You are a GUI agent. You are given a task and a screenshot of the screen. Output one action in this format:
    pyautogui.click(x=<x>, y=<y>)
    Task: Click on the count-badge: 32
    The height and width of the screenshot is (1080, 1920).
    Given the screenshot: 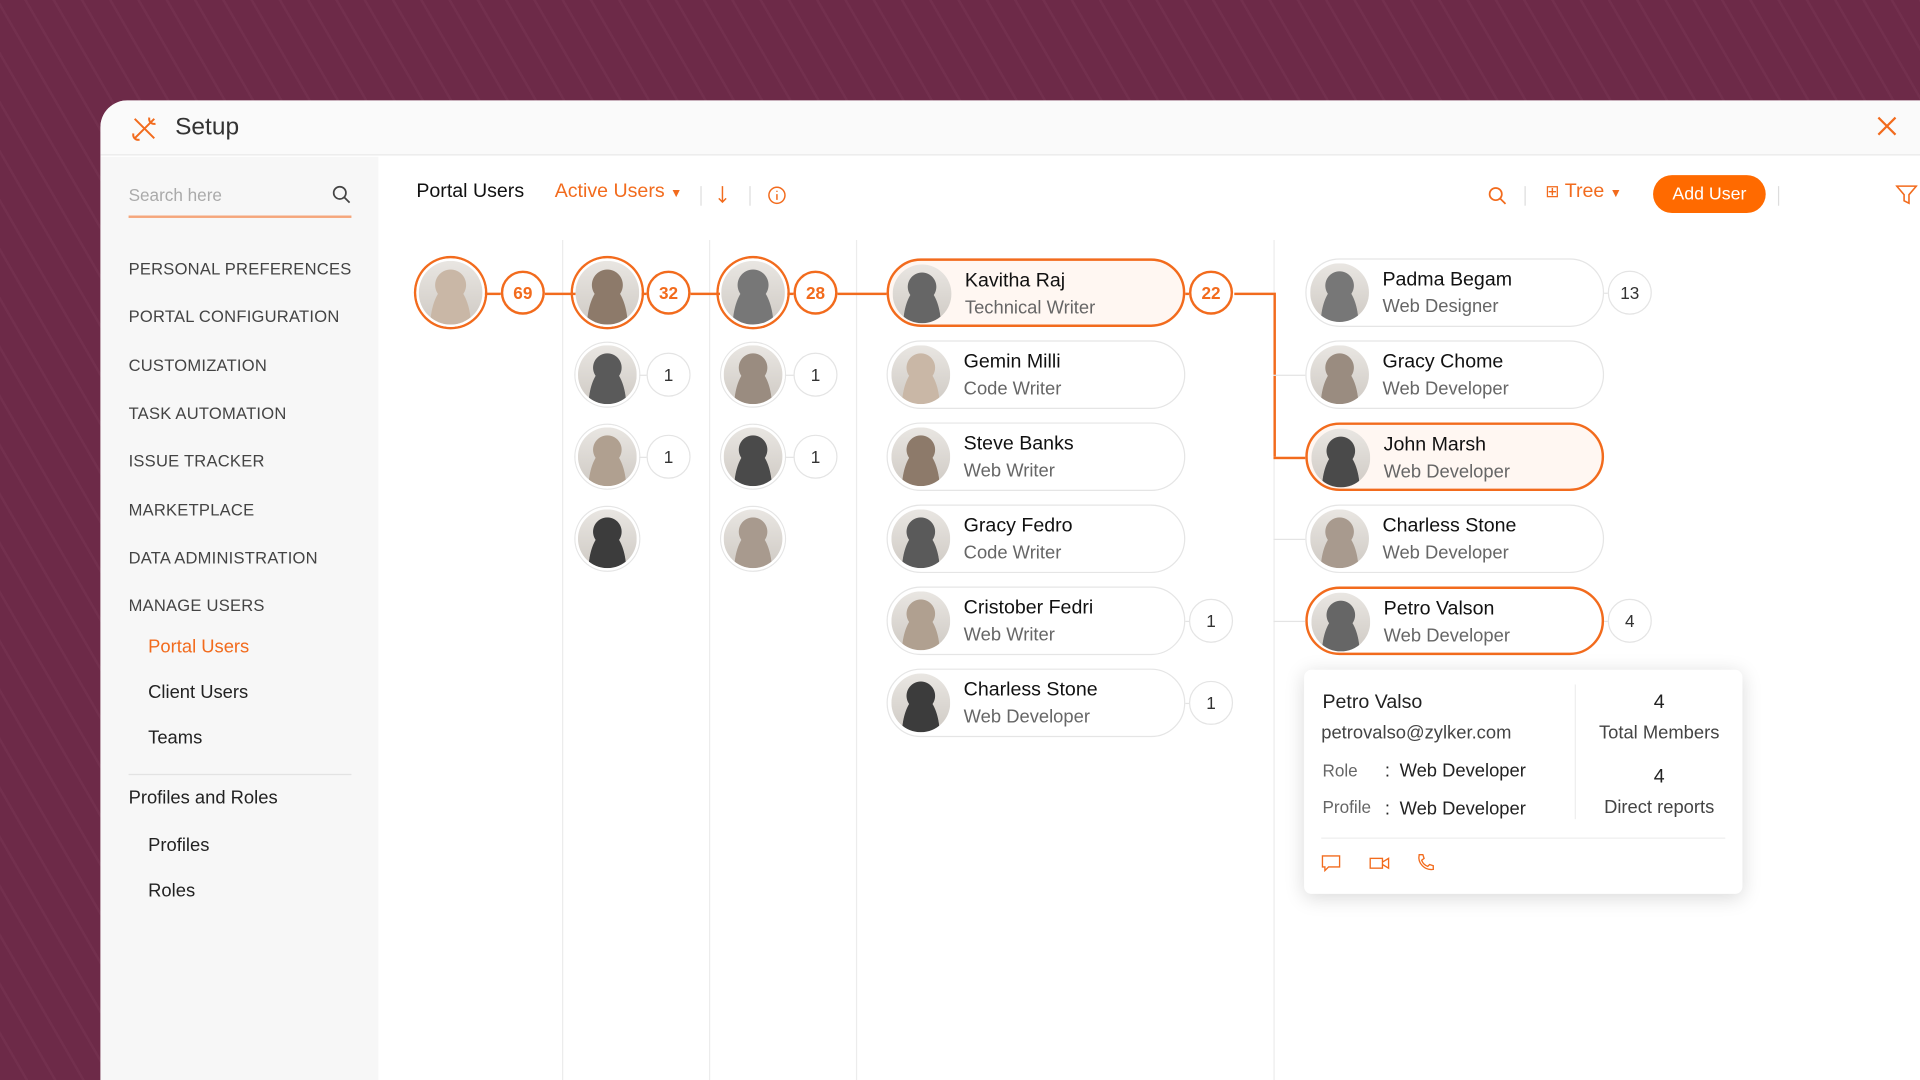 What is the action you would take?
    pyautogui.click(x=668, y=292)
    